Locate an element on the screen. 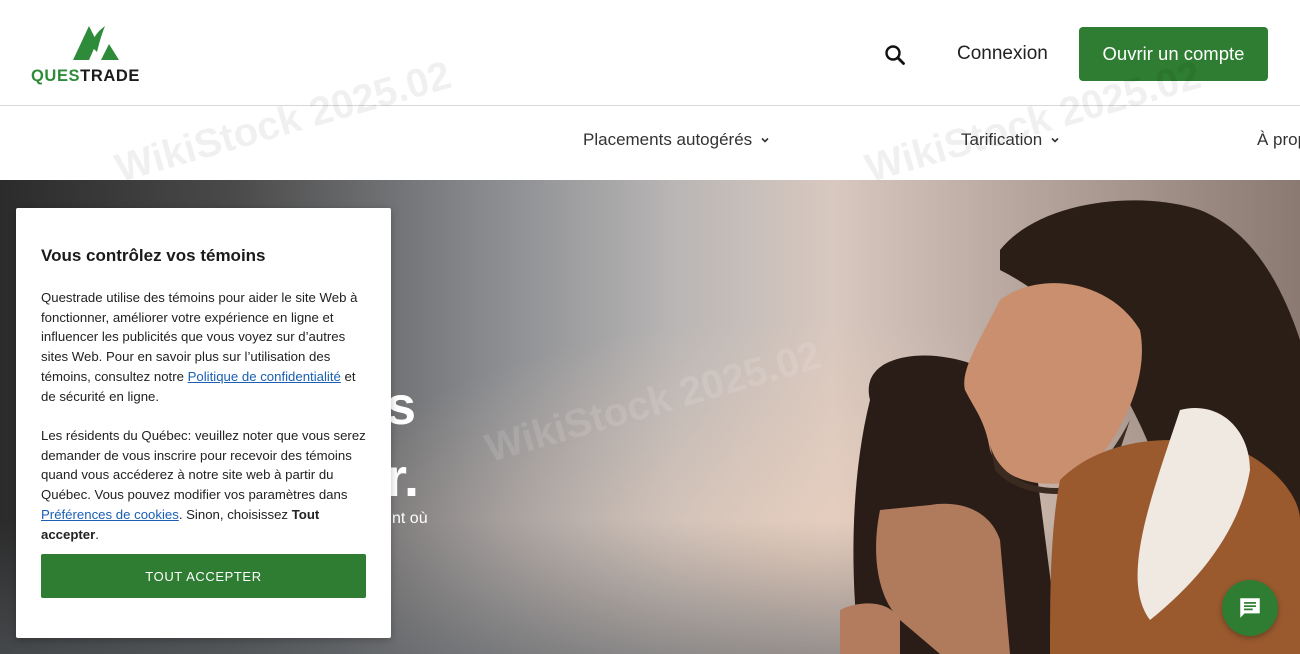 This screenshot has width=1300, height=654. cookie-dialog-title: Vous contrôlez vos témoins is located at coordinates (153, 255).